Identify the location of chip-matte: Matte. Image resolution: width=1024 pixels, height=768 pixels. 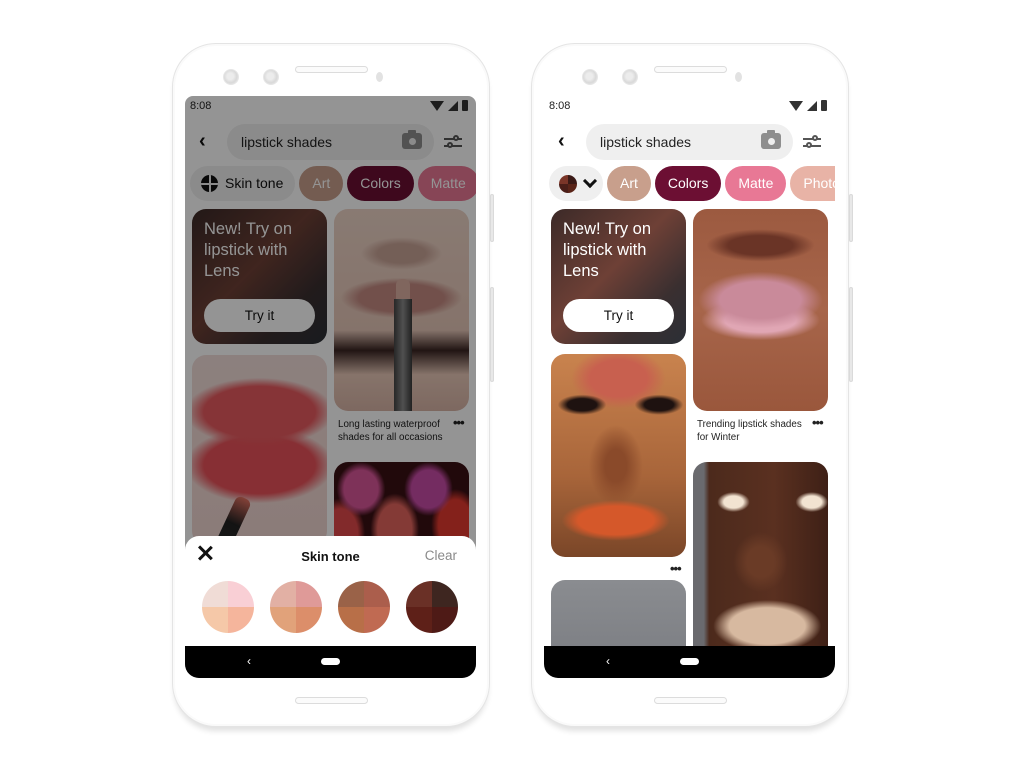
(756, 183).